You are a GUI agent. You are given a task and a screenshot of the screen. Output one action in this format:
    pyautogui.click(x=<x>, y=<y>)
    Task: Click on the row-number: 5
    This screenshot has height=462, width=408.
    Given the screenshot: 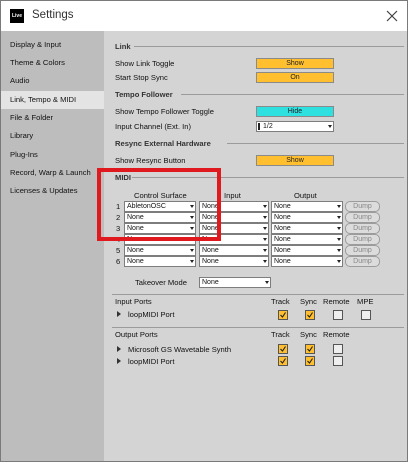 What is the action you would take?
    pyautogui.click(x=118, y=250)
    